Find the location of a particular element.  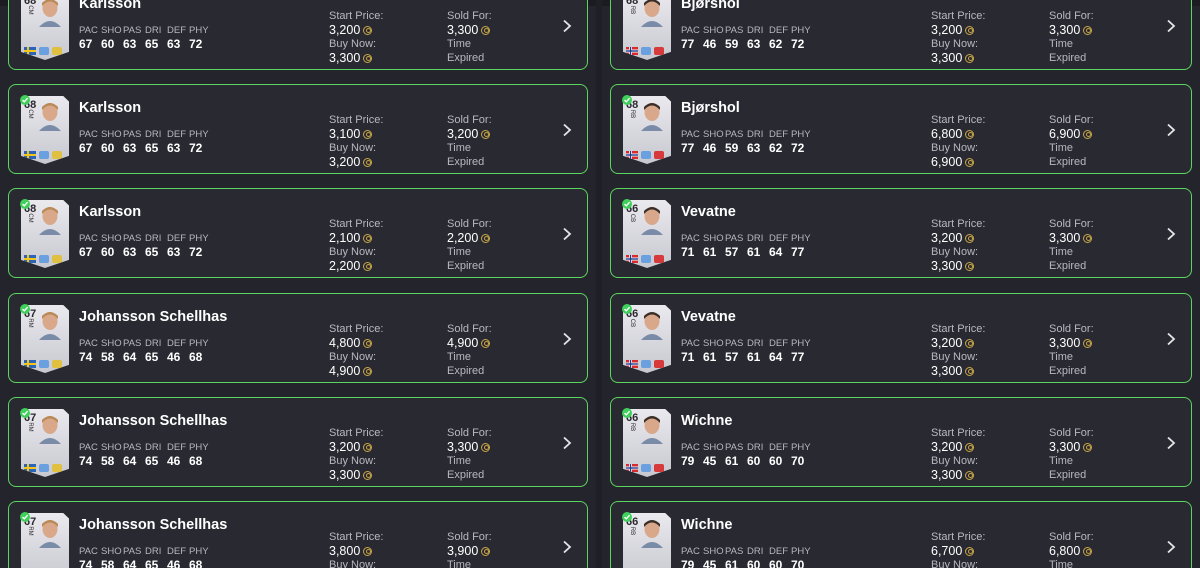

stat-values: 71 61 57 61 64 77 is located at coordinates (743, 357).